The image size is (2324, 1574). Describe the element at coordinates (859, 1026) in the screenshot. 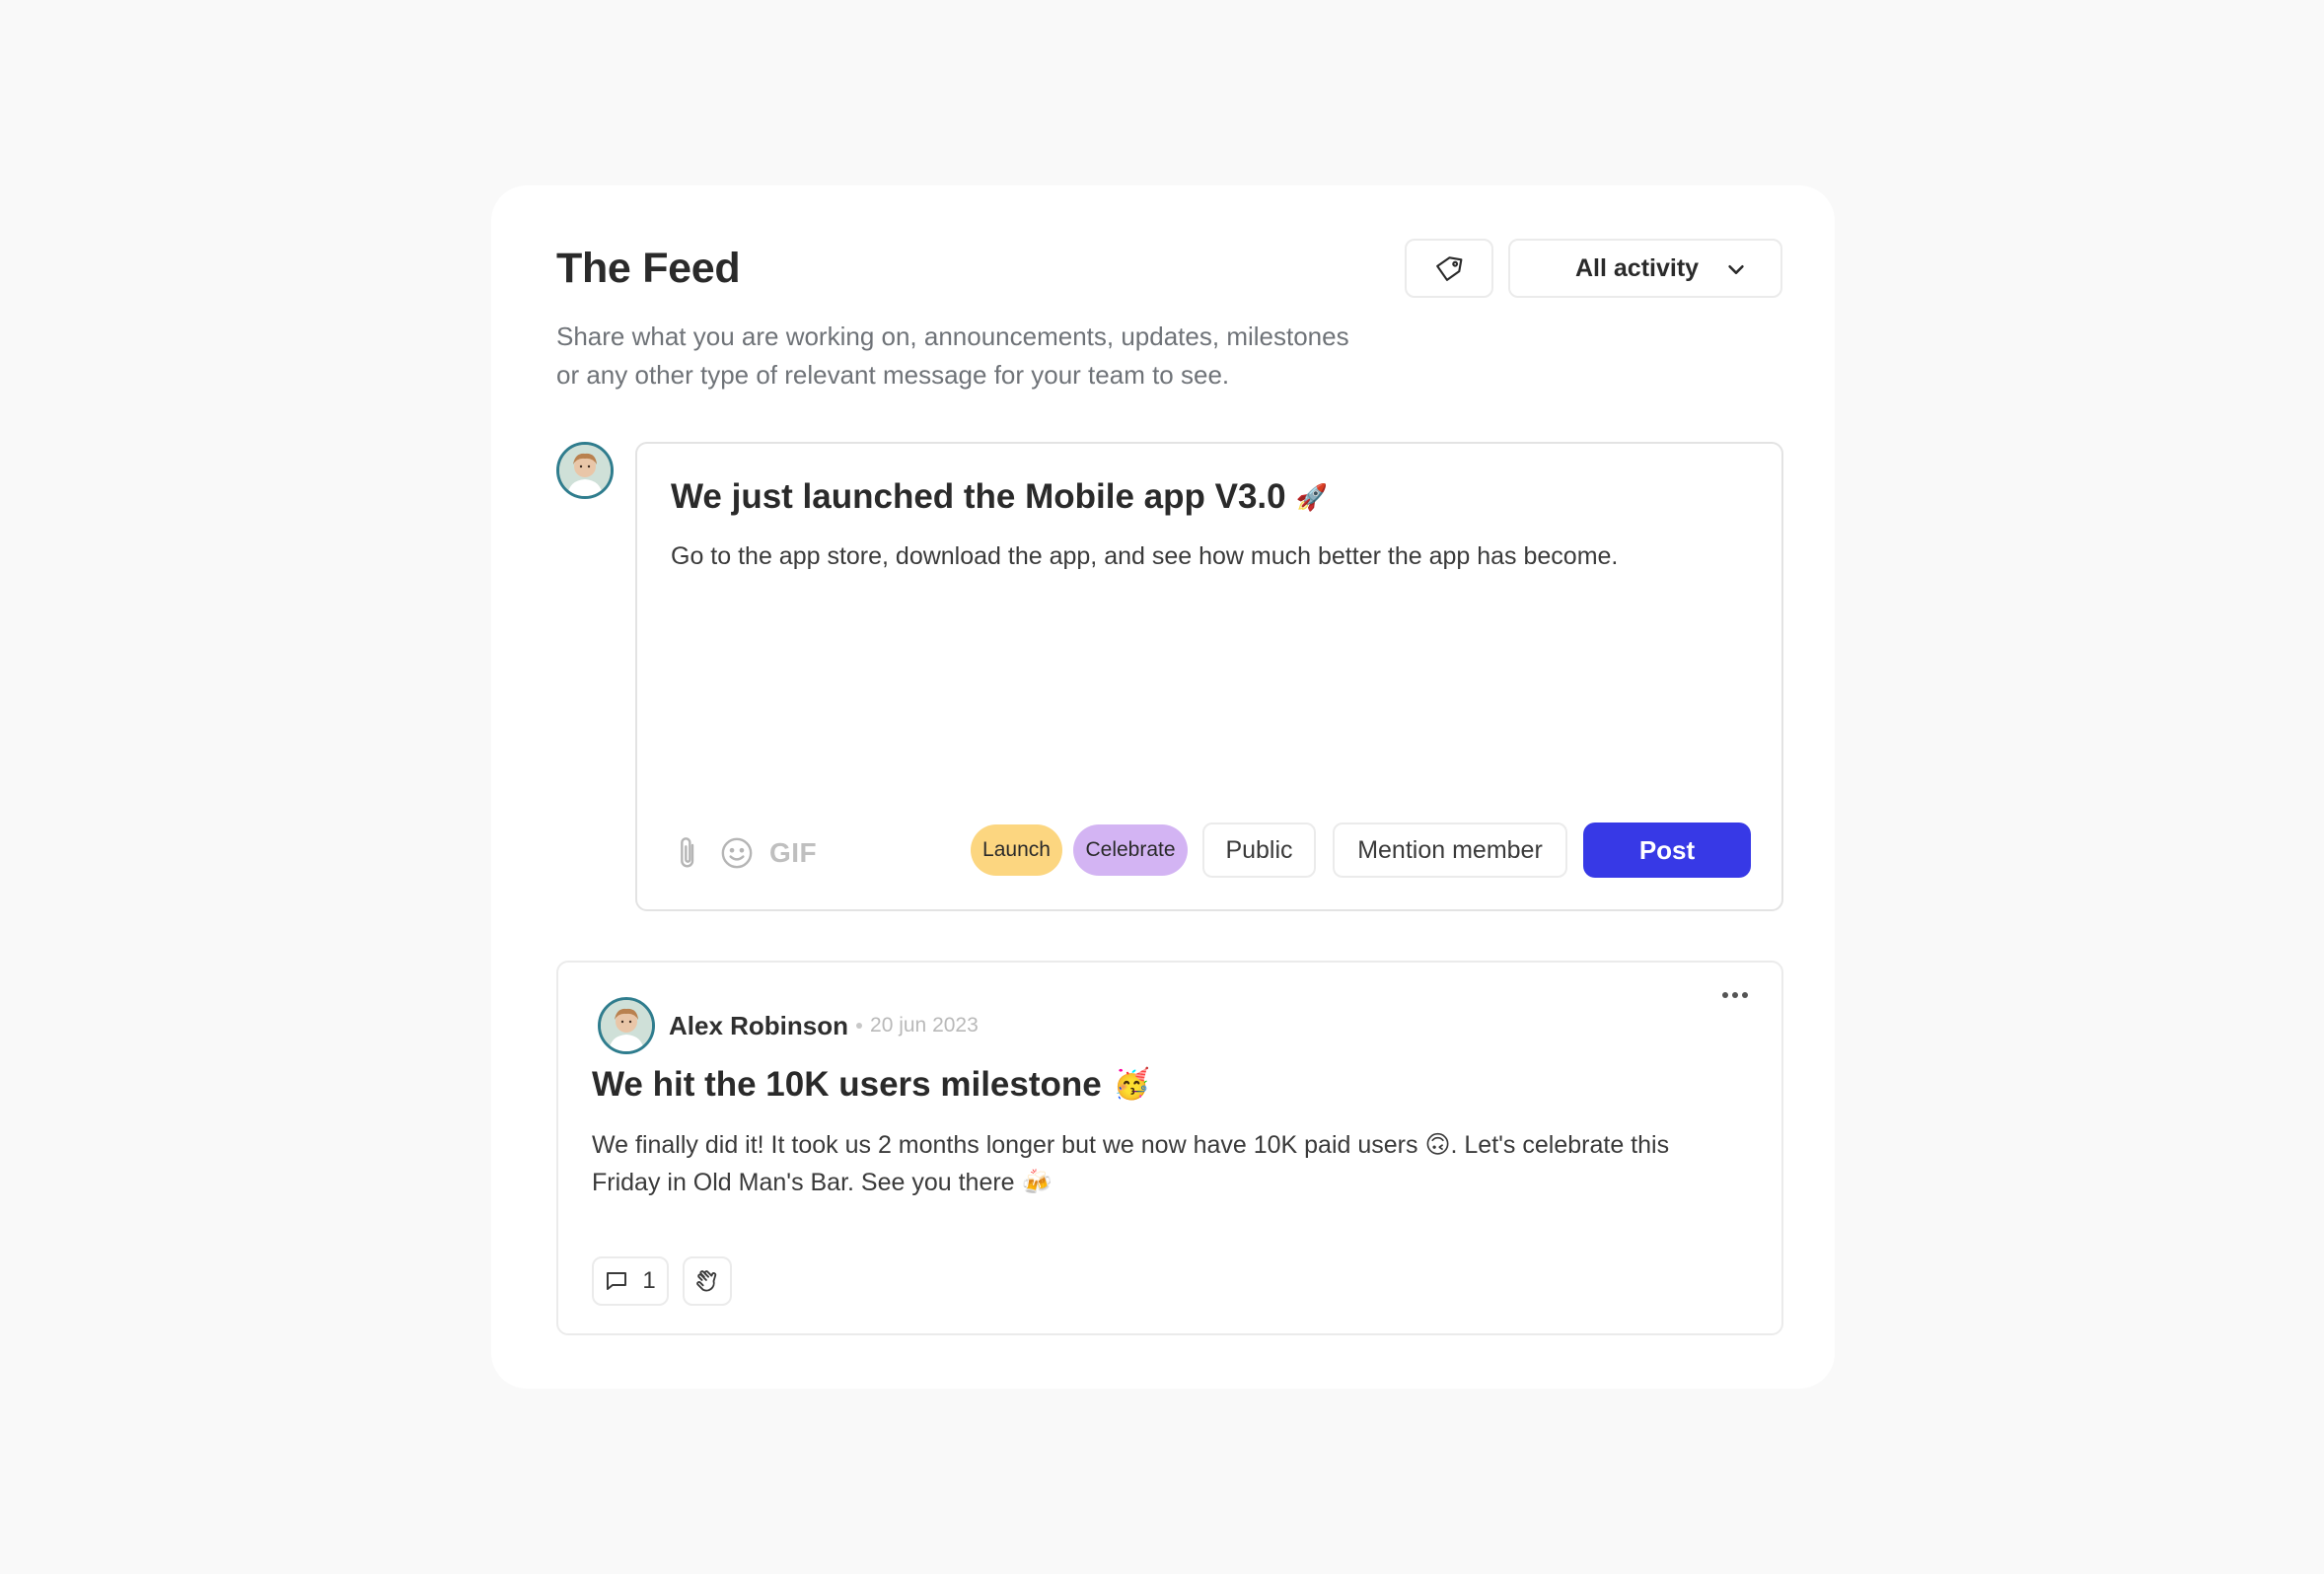

I see `separator-dot` at that location.